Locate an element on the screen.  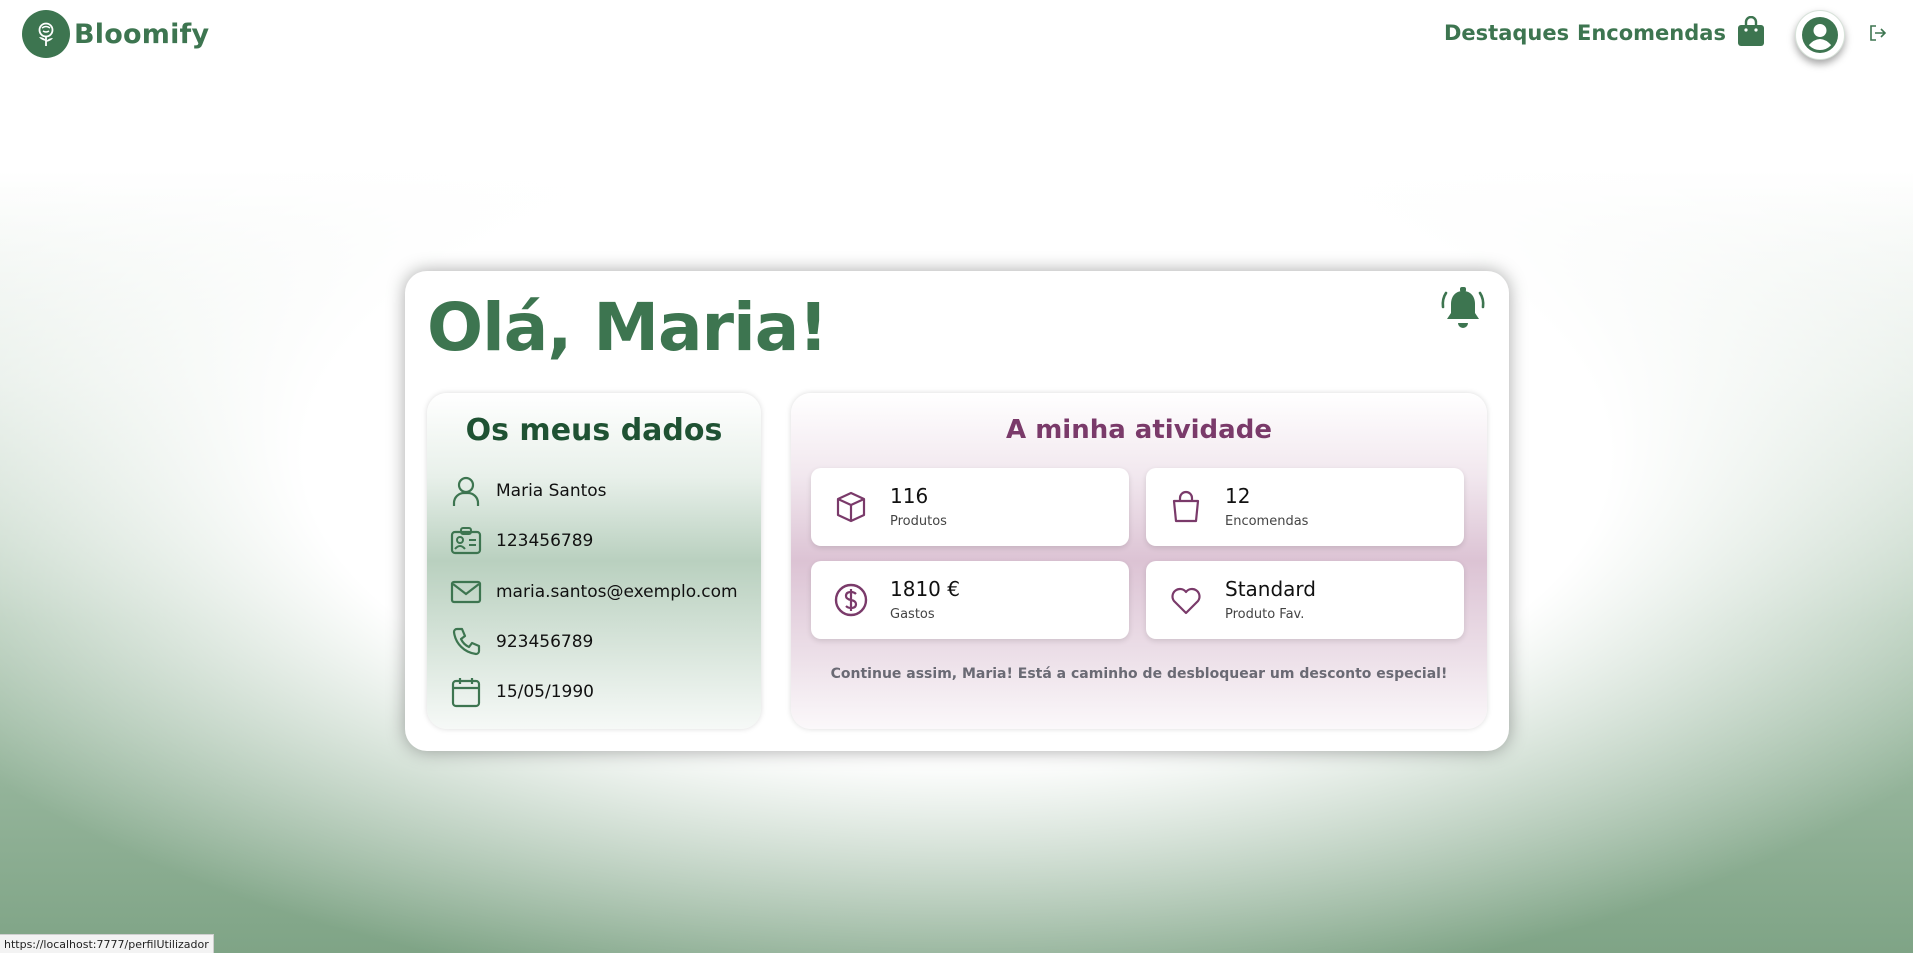
user-full-name: Maria Santos is located at coordinates (551, 491).